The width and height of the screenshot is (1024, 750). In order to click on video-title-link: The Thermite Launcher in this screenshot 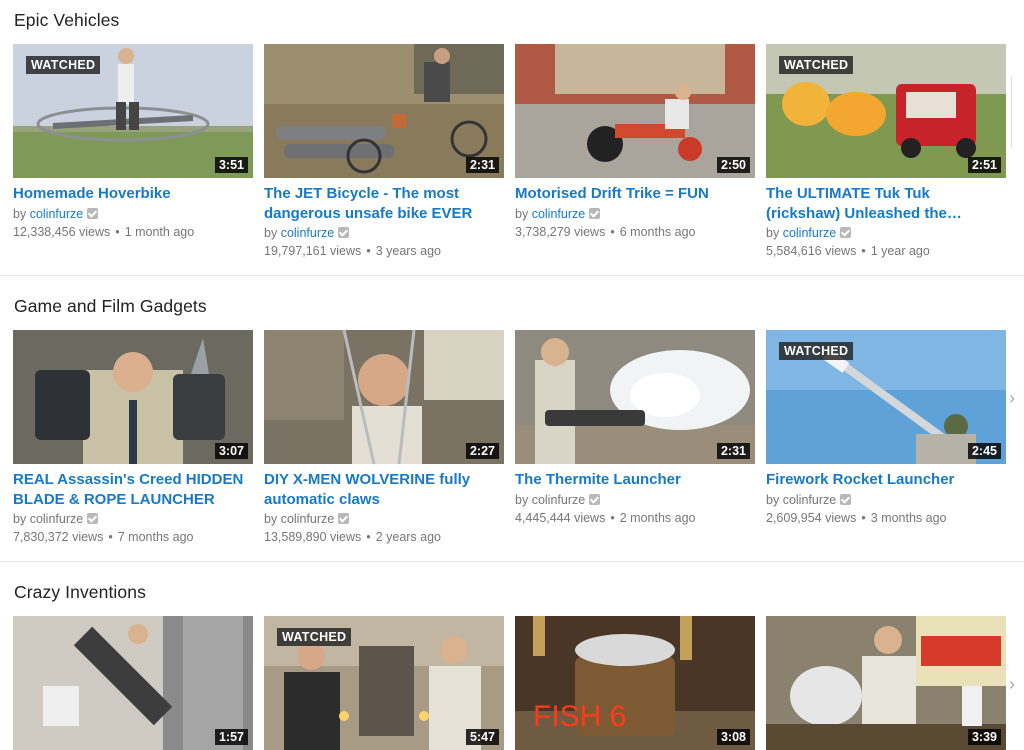, I will do `click(635, 480)`.